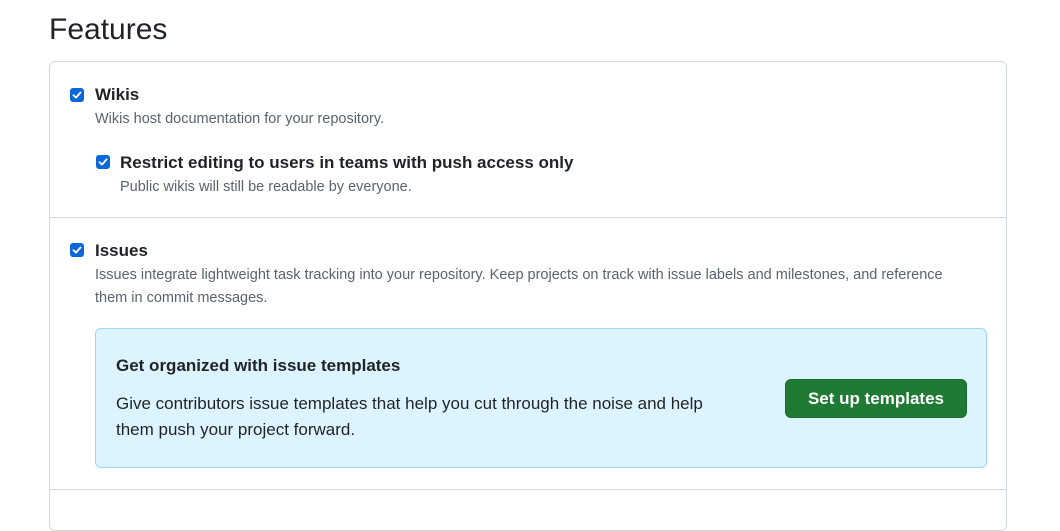  Describe the element at coordinates (121, 251) in the screenshot. I see `issues-label: Issues` at that location.